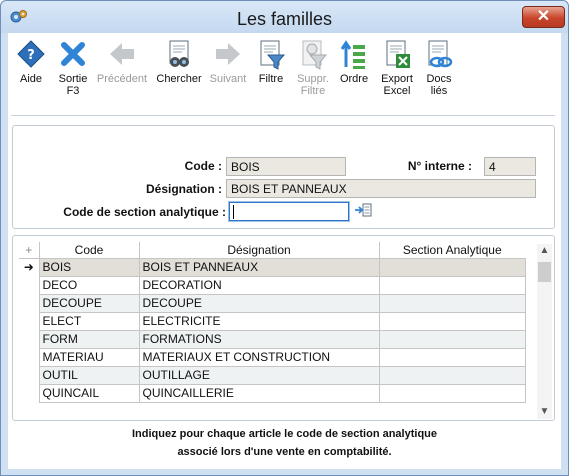 The height and width of the screenshot is (476, 569). Describe the element at coordinates (29, 250) in the screenshot. I see `add-row-icon: +` at that location.